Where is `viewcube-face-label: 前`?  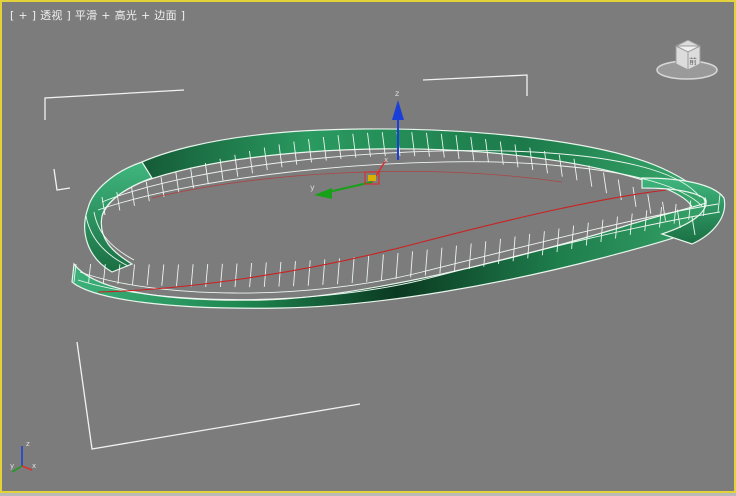
viewcube-face-label: 前 is located at coordinates (693, 61).